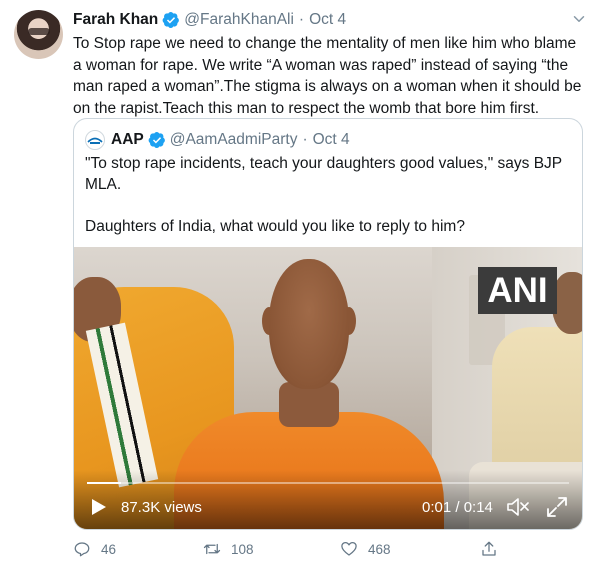 Image resolution: width=604 pixels, height=563 pixels. What do you see at coordinates (115, 20) in the screenshot?
I see `author-name: Farah Khan` at bounding box center [115, 20].